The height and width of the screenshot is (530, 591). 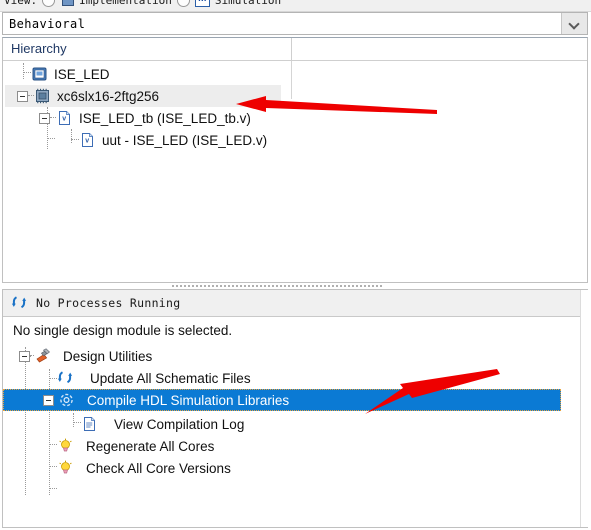 What do you see at coordinates (295, 6) in the screenshot?
I see `view-toolbar: View: Implementation M Simulation` at bounding box center [295, 6].